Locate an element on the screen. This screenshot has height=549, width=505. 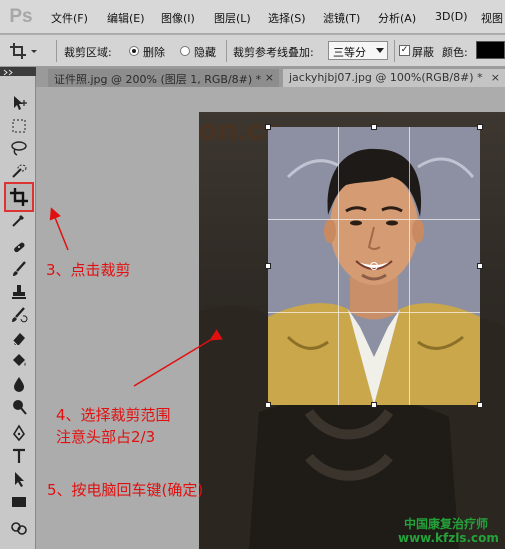
crop-tool-icon is located at coordinates (19, 197).